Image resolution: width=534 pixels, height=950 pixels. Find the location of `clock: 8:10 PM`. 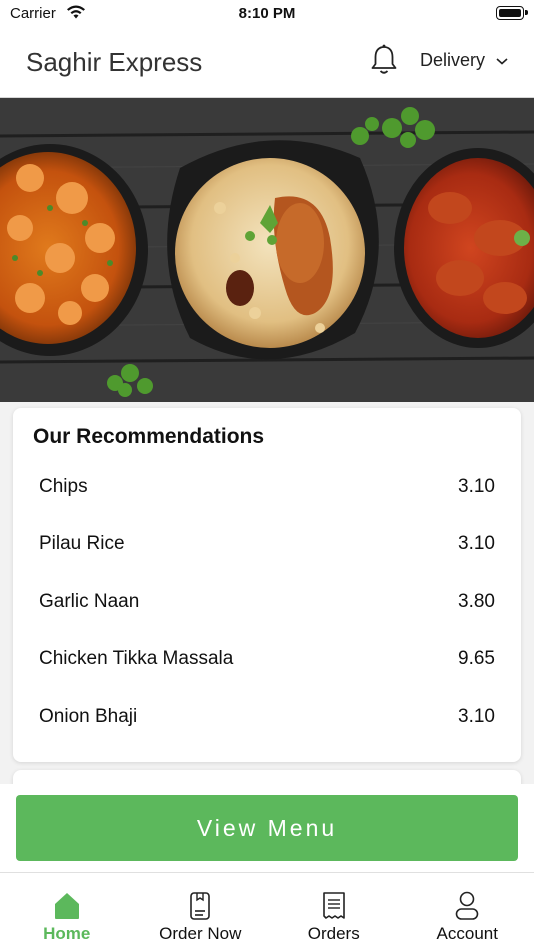

clock: 8:10 PM is located at coordinates (267, 13).